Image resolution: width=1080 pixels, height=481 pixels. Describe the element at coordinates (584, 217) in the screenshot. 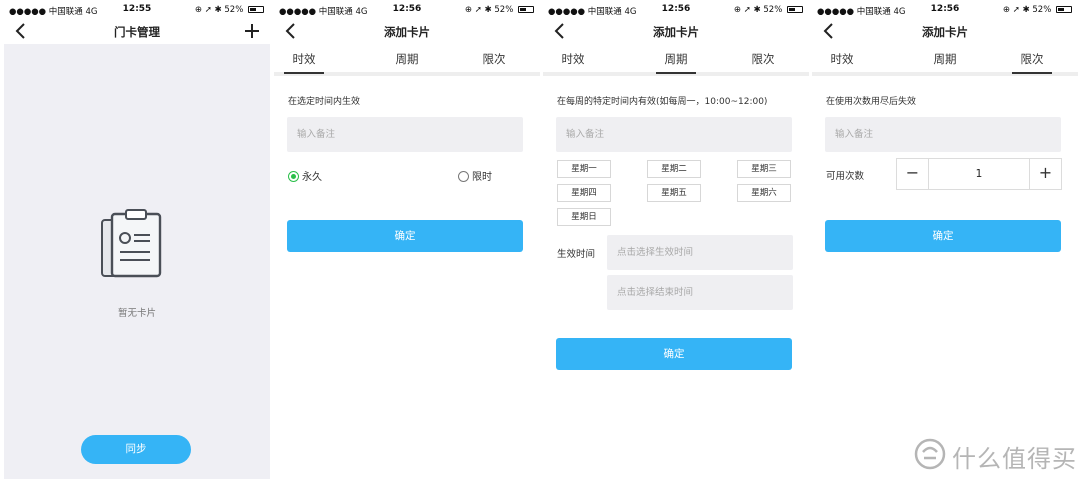

I see `weekday-sunday: 星期日` at that location.